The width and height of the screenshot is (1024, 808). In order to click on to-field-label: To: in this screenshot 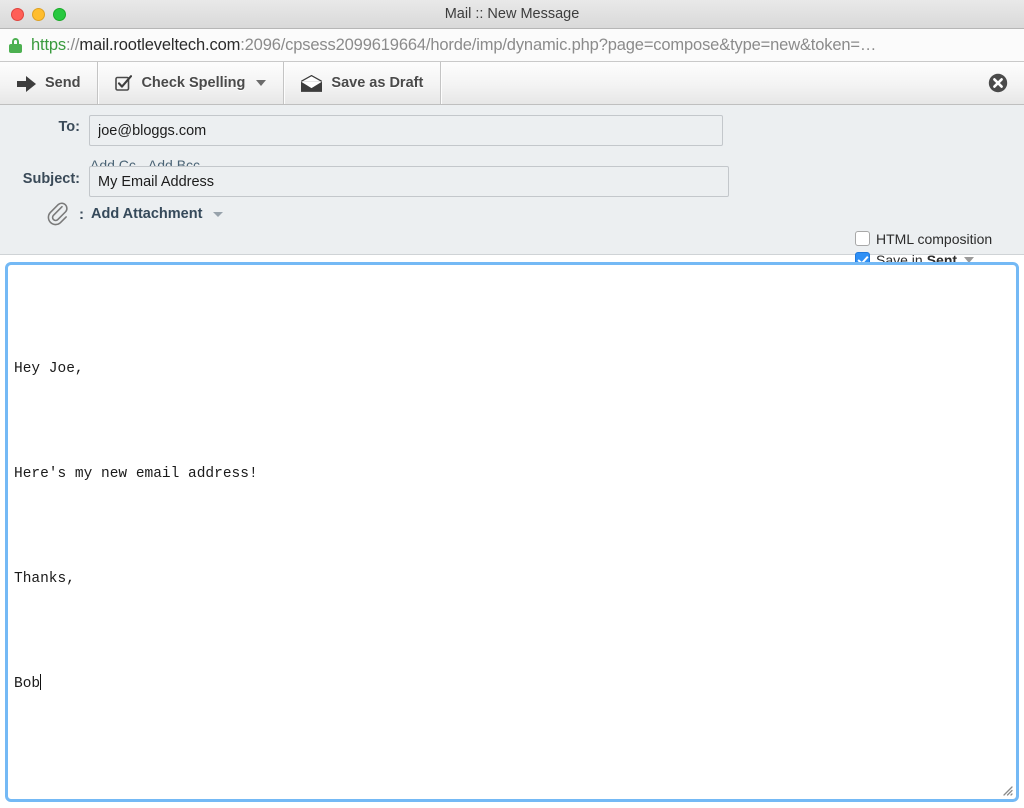, I will do `click(69, 127)`.